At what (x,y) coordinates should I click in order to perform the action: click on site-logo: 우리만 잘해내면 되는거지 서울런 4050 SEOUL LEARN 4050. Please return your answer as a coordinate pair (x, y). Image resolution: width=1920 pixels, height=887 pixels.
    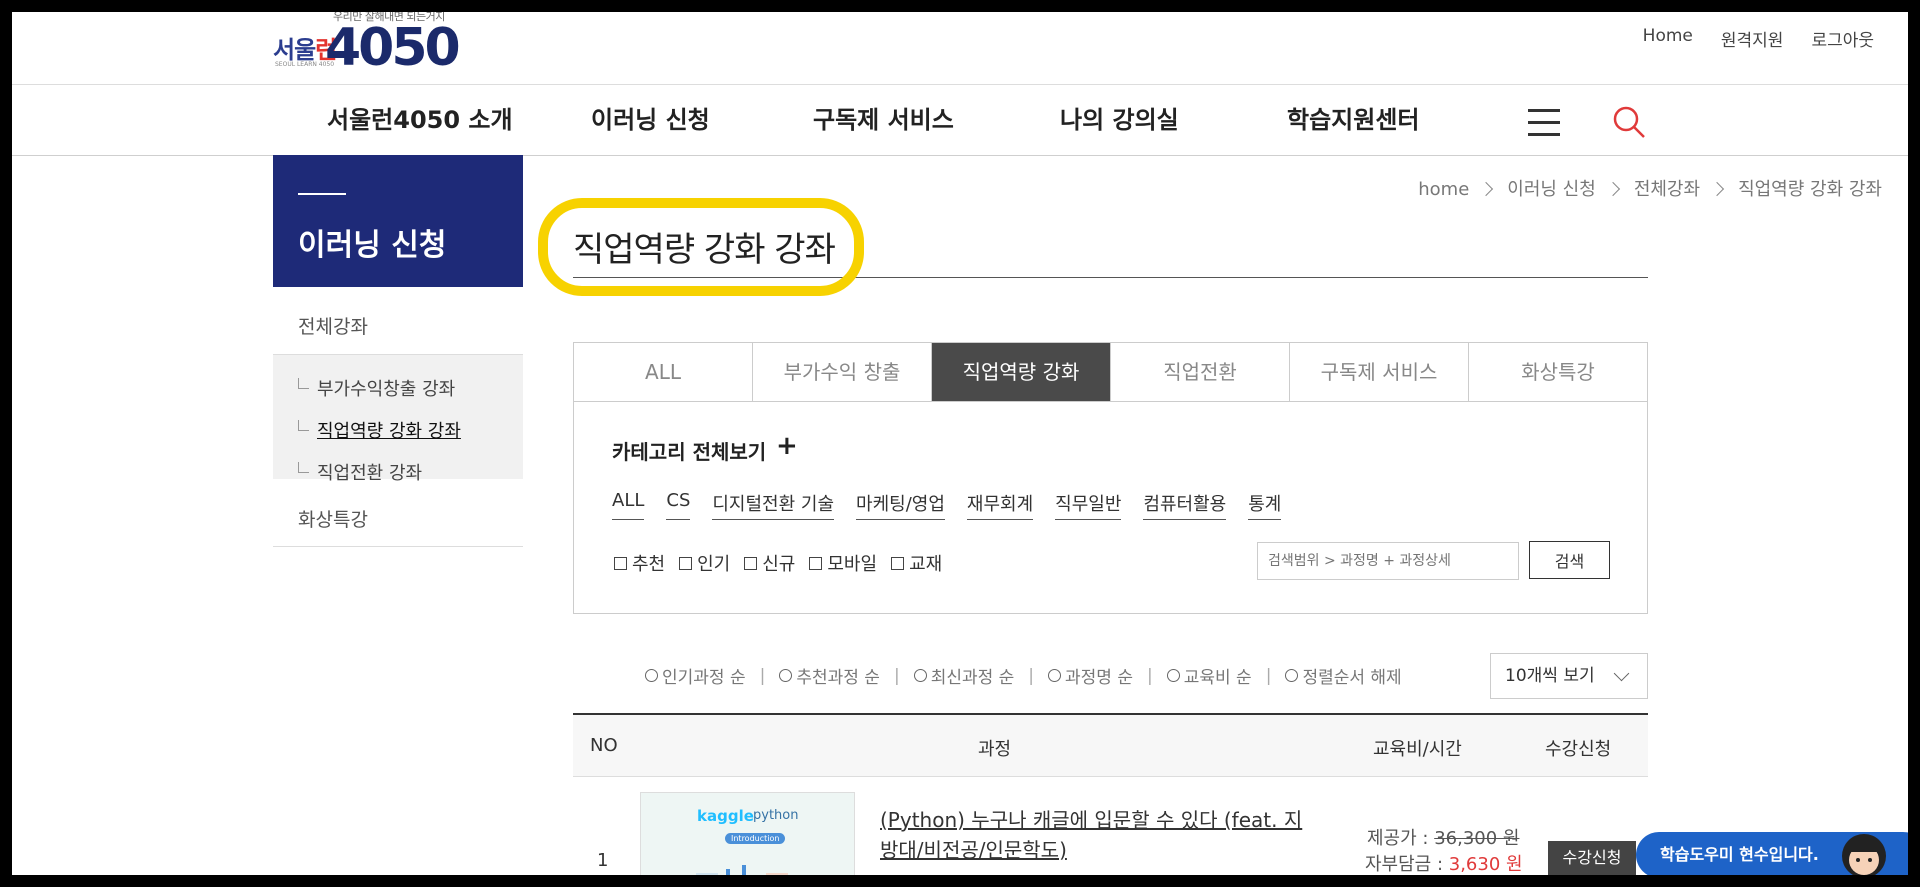
    Looking at the image, I should click on (373, 47).